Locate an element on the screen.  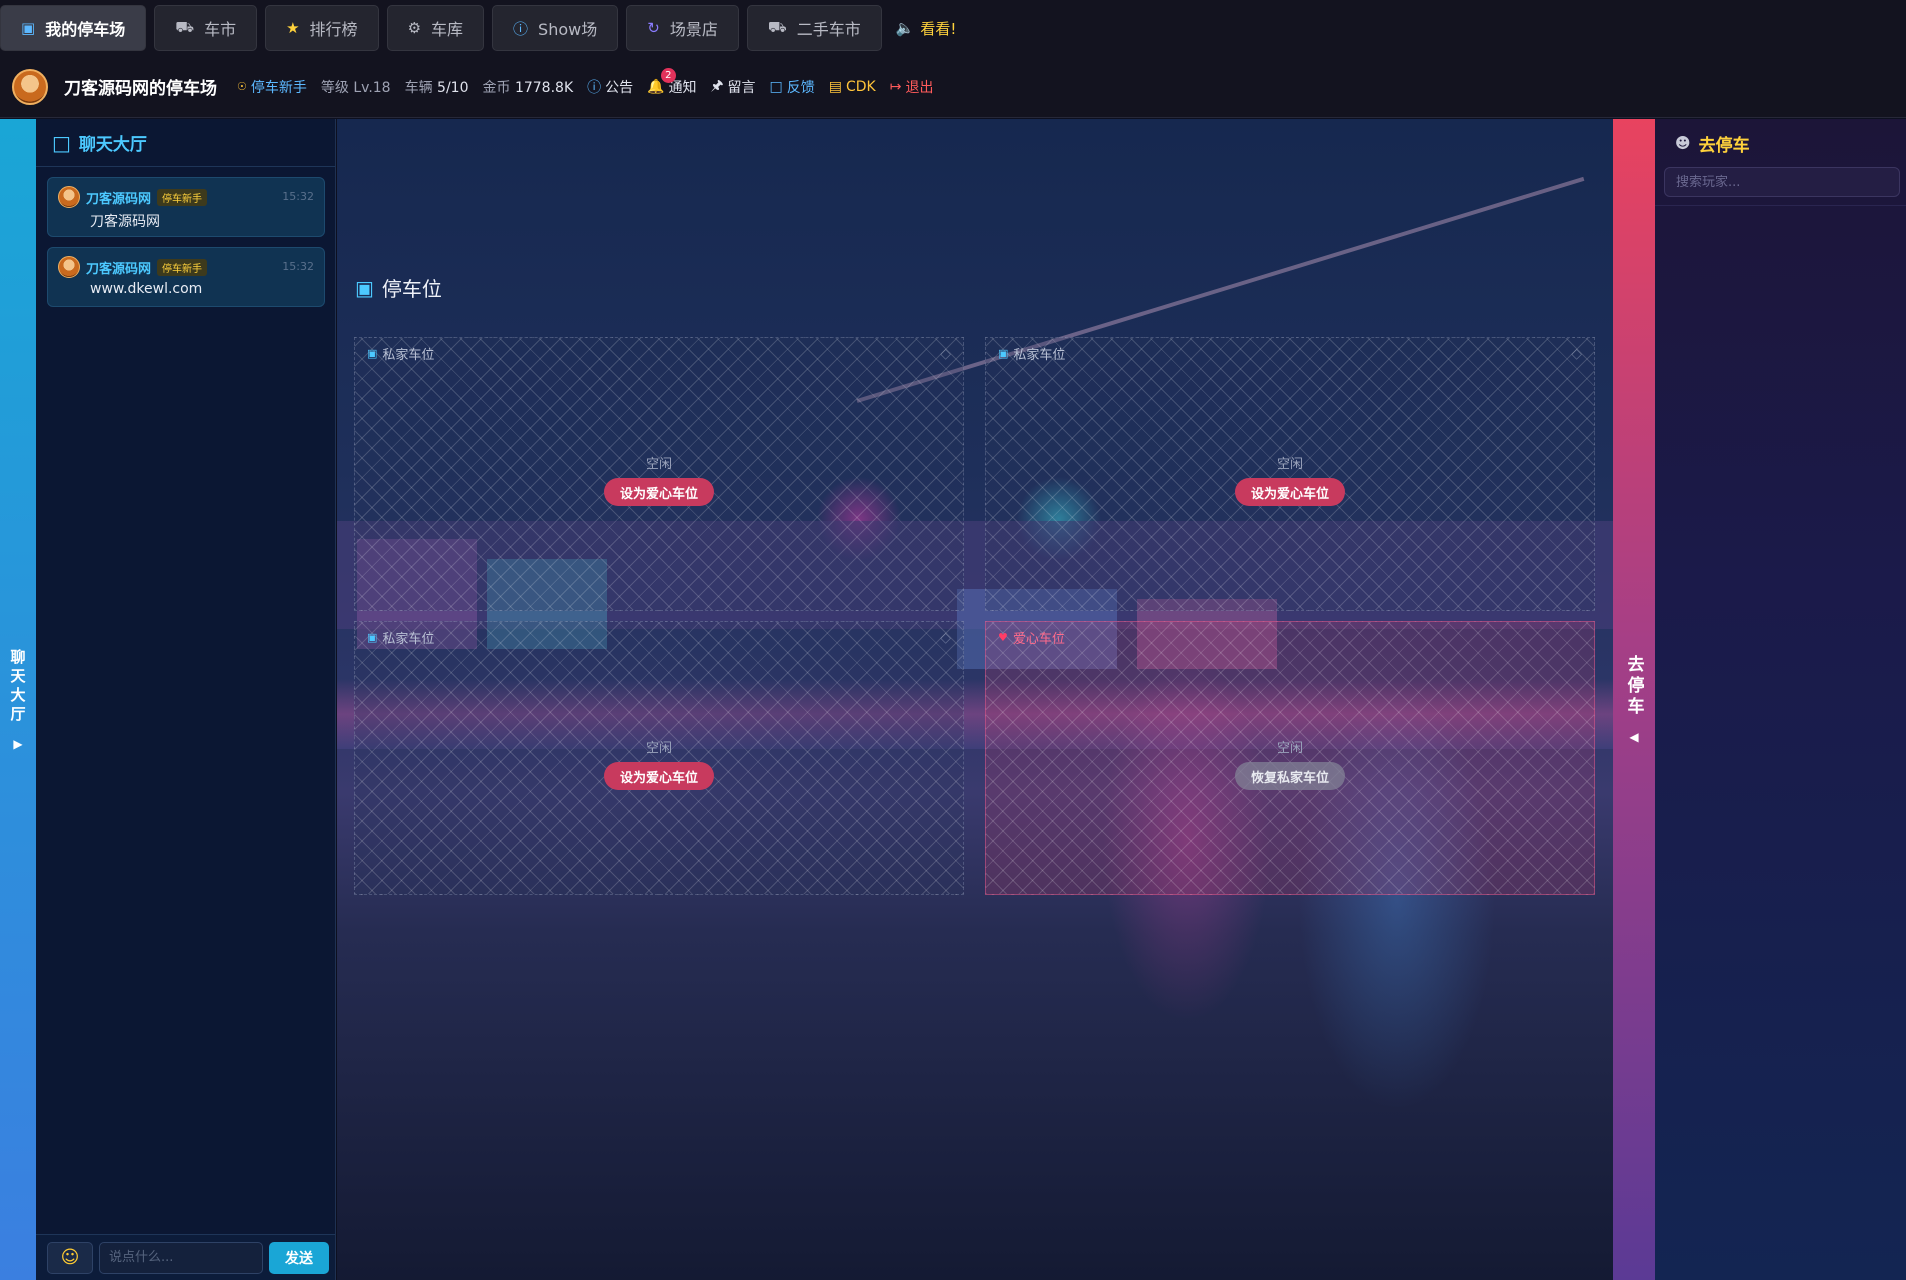
cdk-label: CDK is located at coordinates (860, 86).